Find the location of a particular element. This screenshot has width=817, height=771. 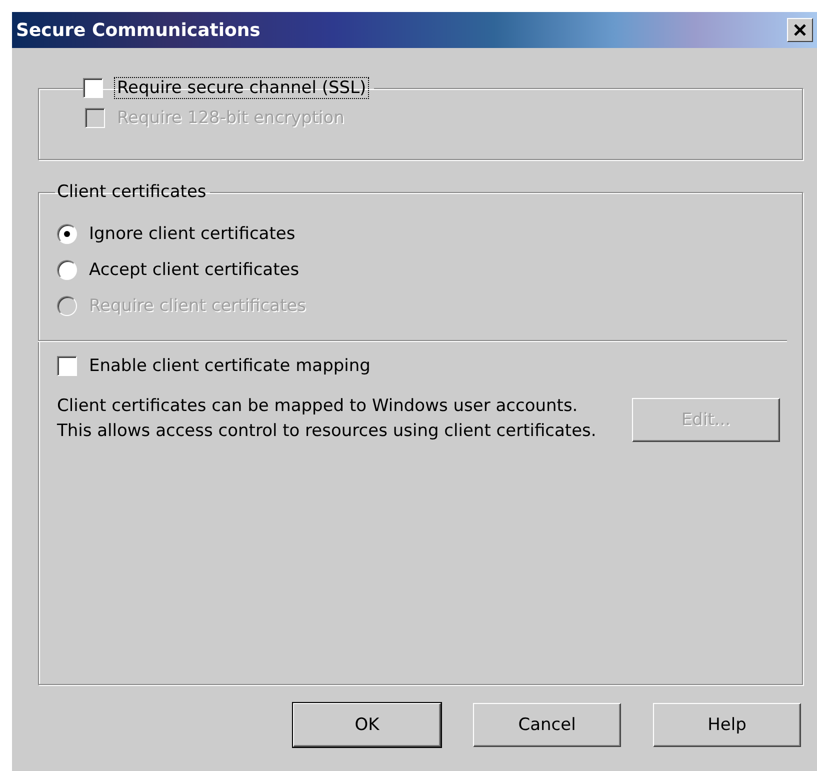

dialog-button: Help is located at coordinates (727, 725).